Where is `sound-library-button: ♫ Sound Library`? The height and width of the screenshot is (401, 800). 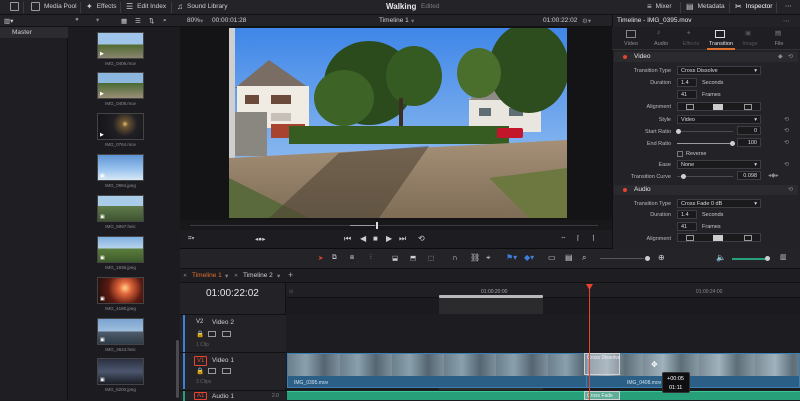 sound-library-button: ♫ Sound Library is located at coordinates (202, 6).